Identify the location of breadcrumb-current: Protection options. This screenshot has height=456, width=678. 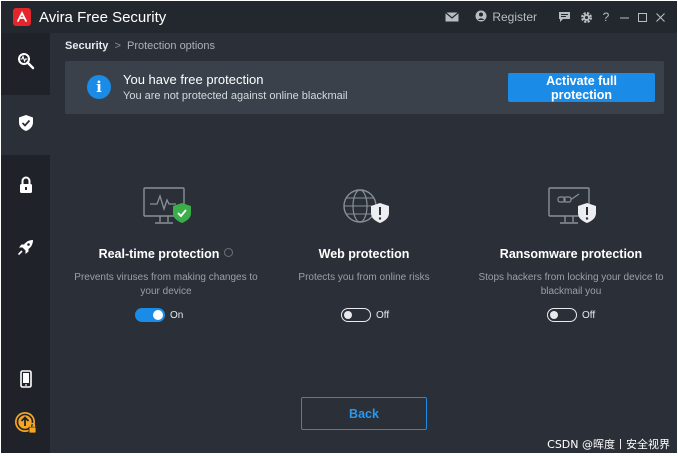
(171, 46).